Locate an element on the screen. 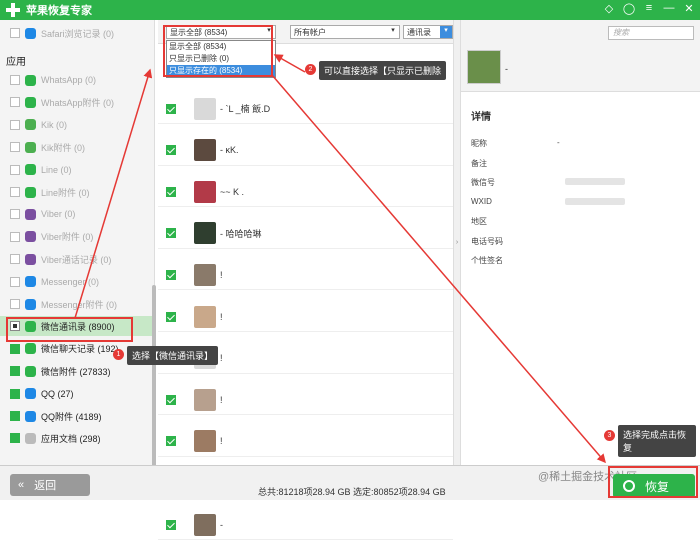 The width and height of the screenshot is (700, 540). sidebar-item: Viber附件 (0) is located at coordinates (77, 237).